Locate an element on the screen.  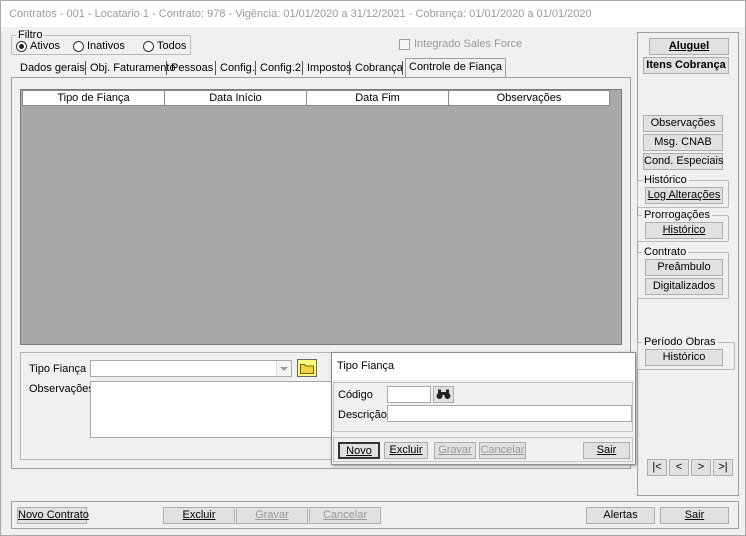
cond-especiais-button: Cond. Especiais is located at coordinates (683, 161).